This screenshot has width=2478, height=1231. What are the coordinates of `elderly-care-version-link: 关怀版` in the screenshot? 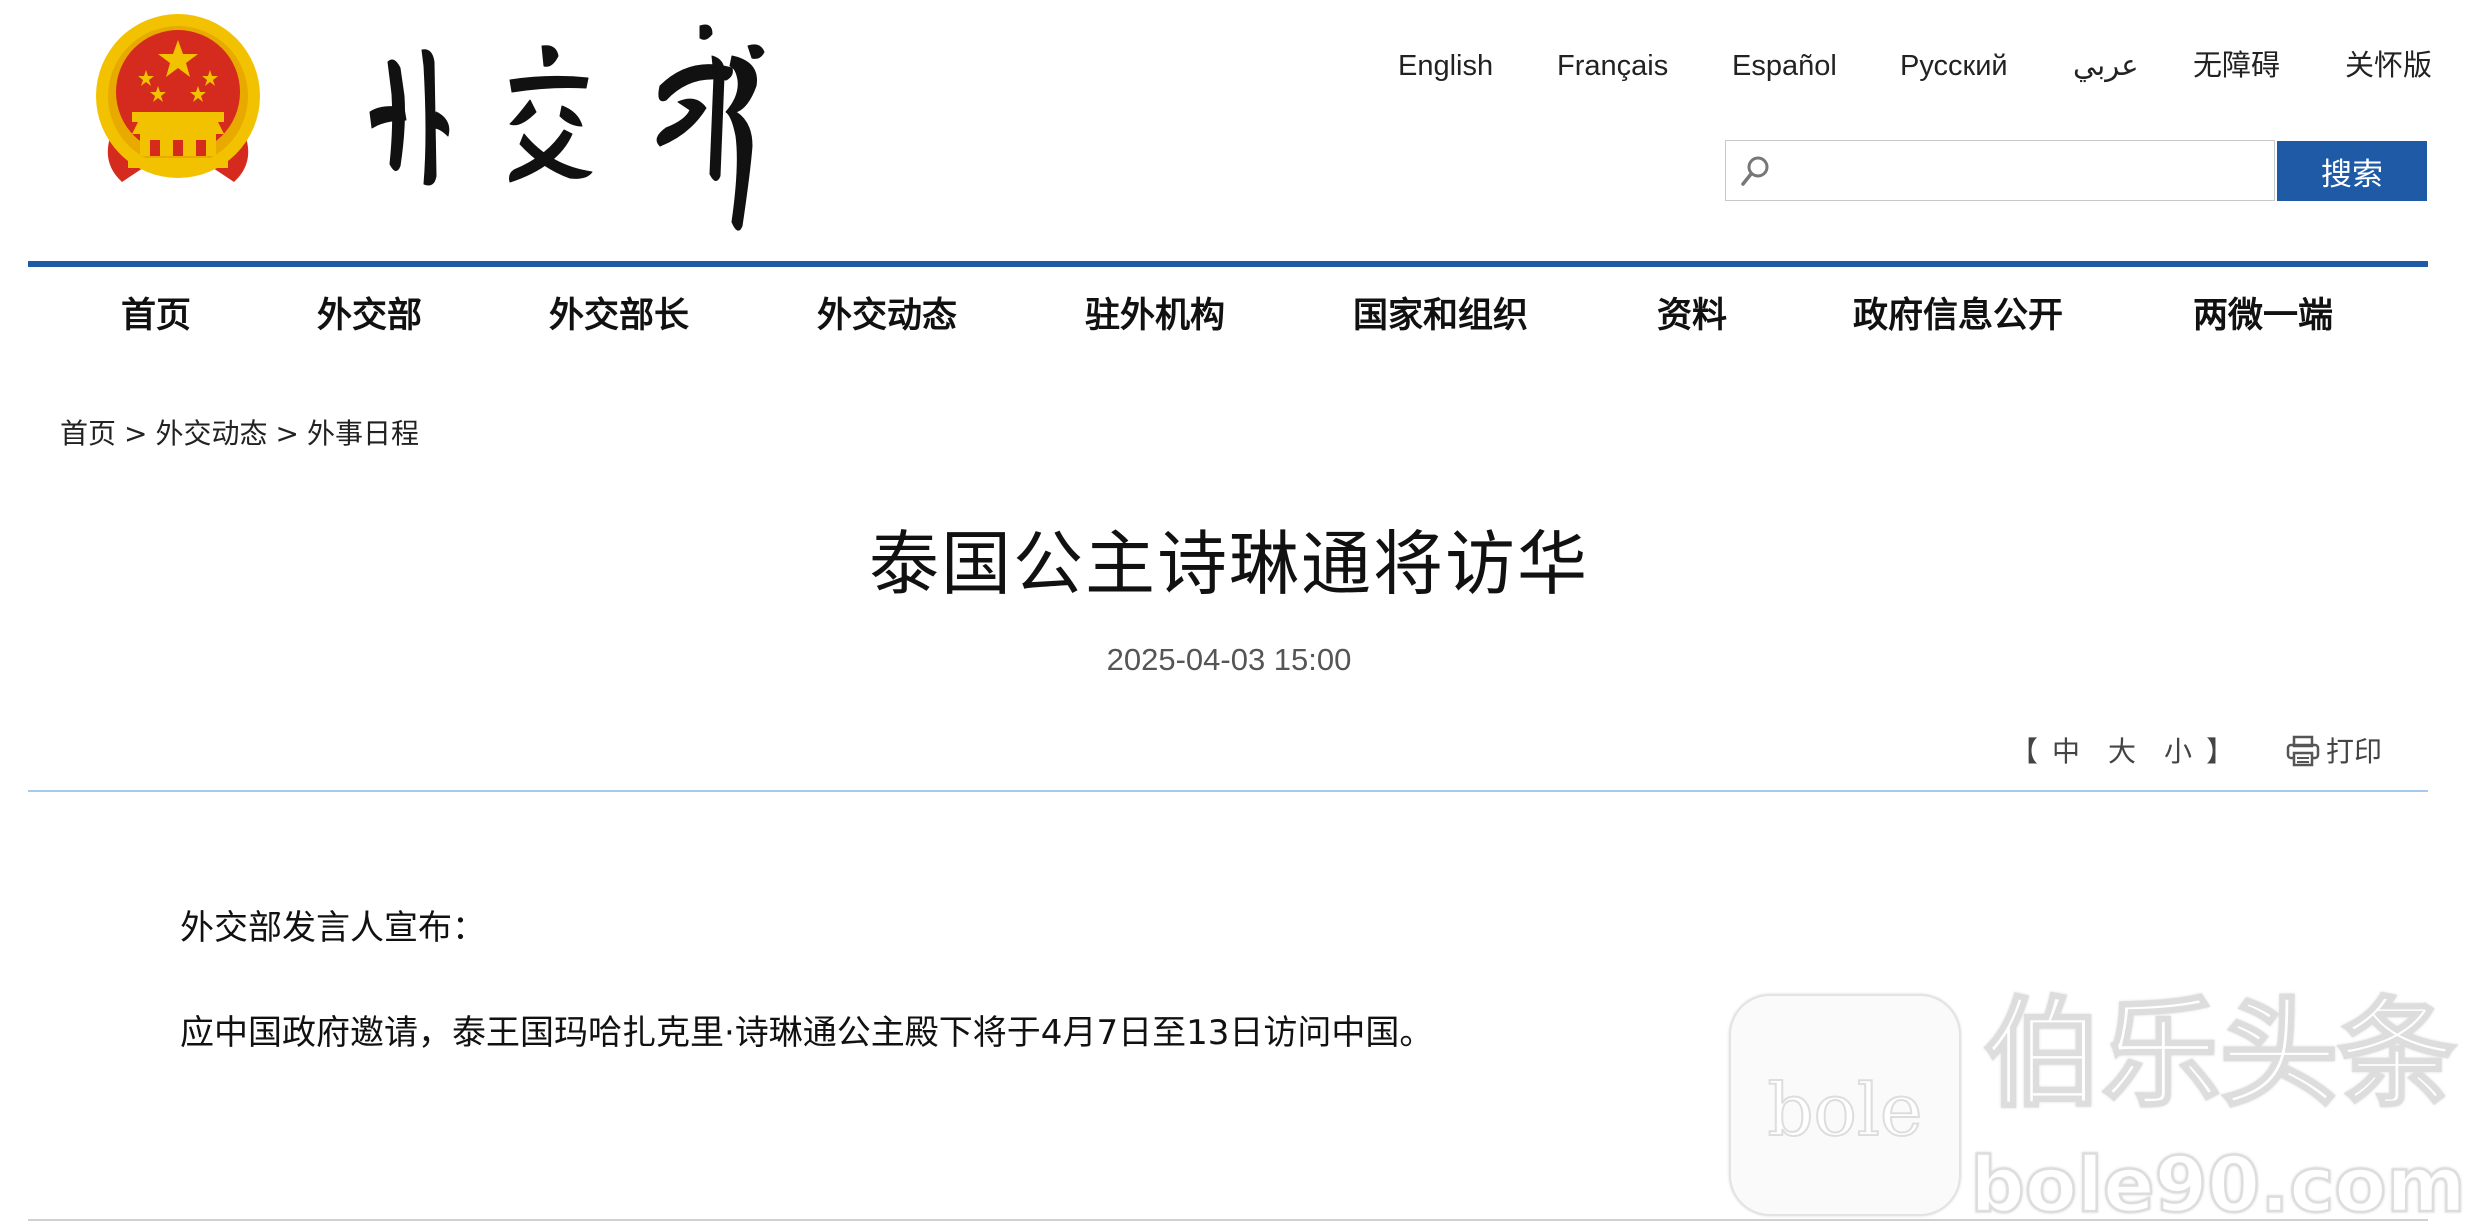 It's located at (2388, 66).